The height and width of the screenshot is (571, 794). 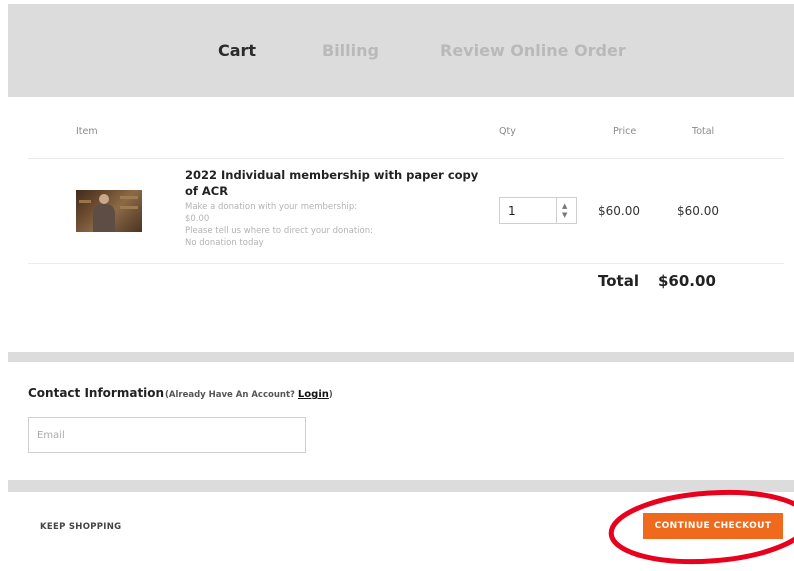 What do you see at coordinates (313, 394) in the screenshot?
I see `login-link: Login` at bounding box center [313, 394].